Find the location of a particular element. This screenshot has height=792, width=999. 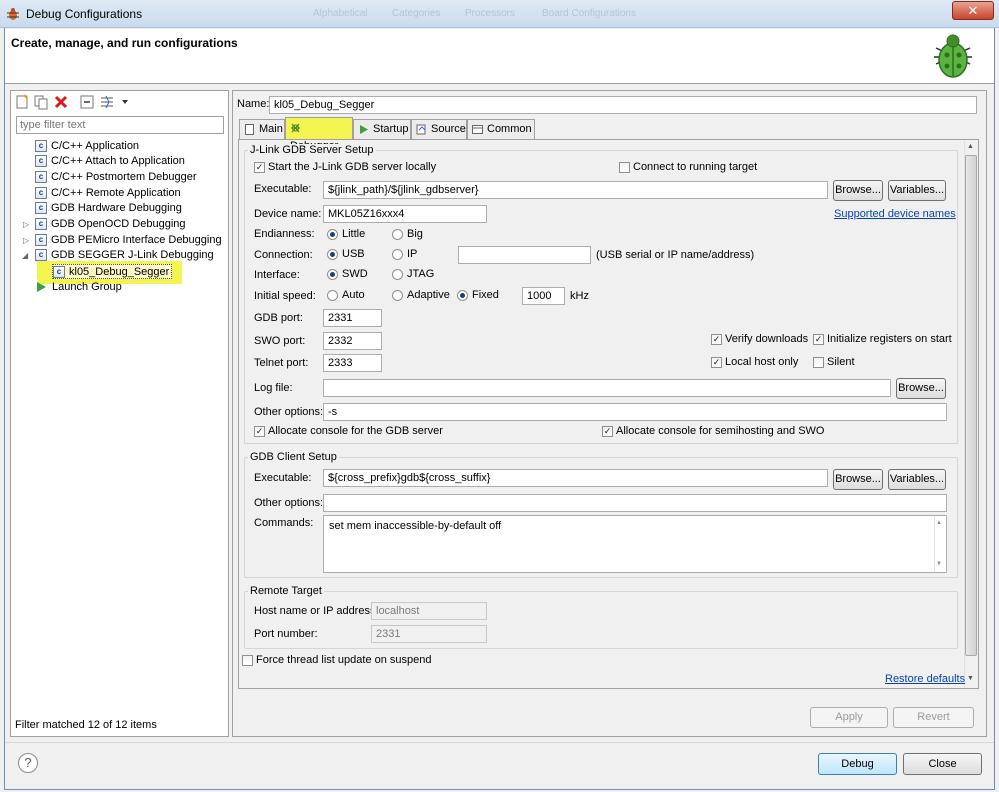

jlink-server-group-title: J-Link GDB Server Setup is located at coordinates (312, 150).